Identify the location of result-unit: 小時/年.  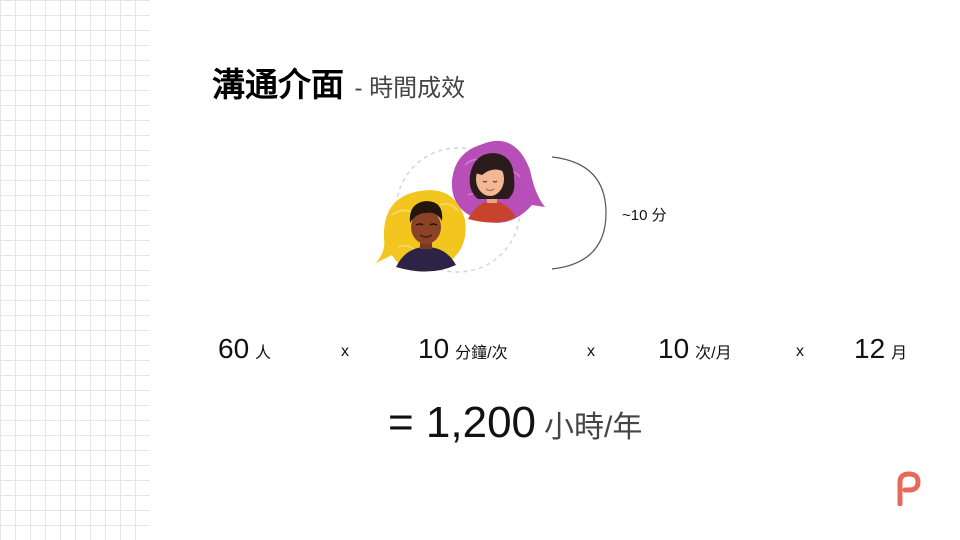
(593, 427).